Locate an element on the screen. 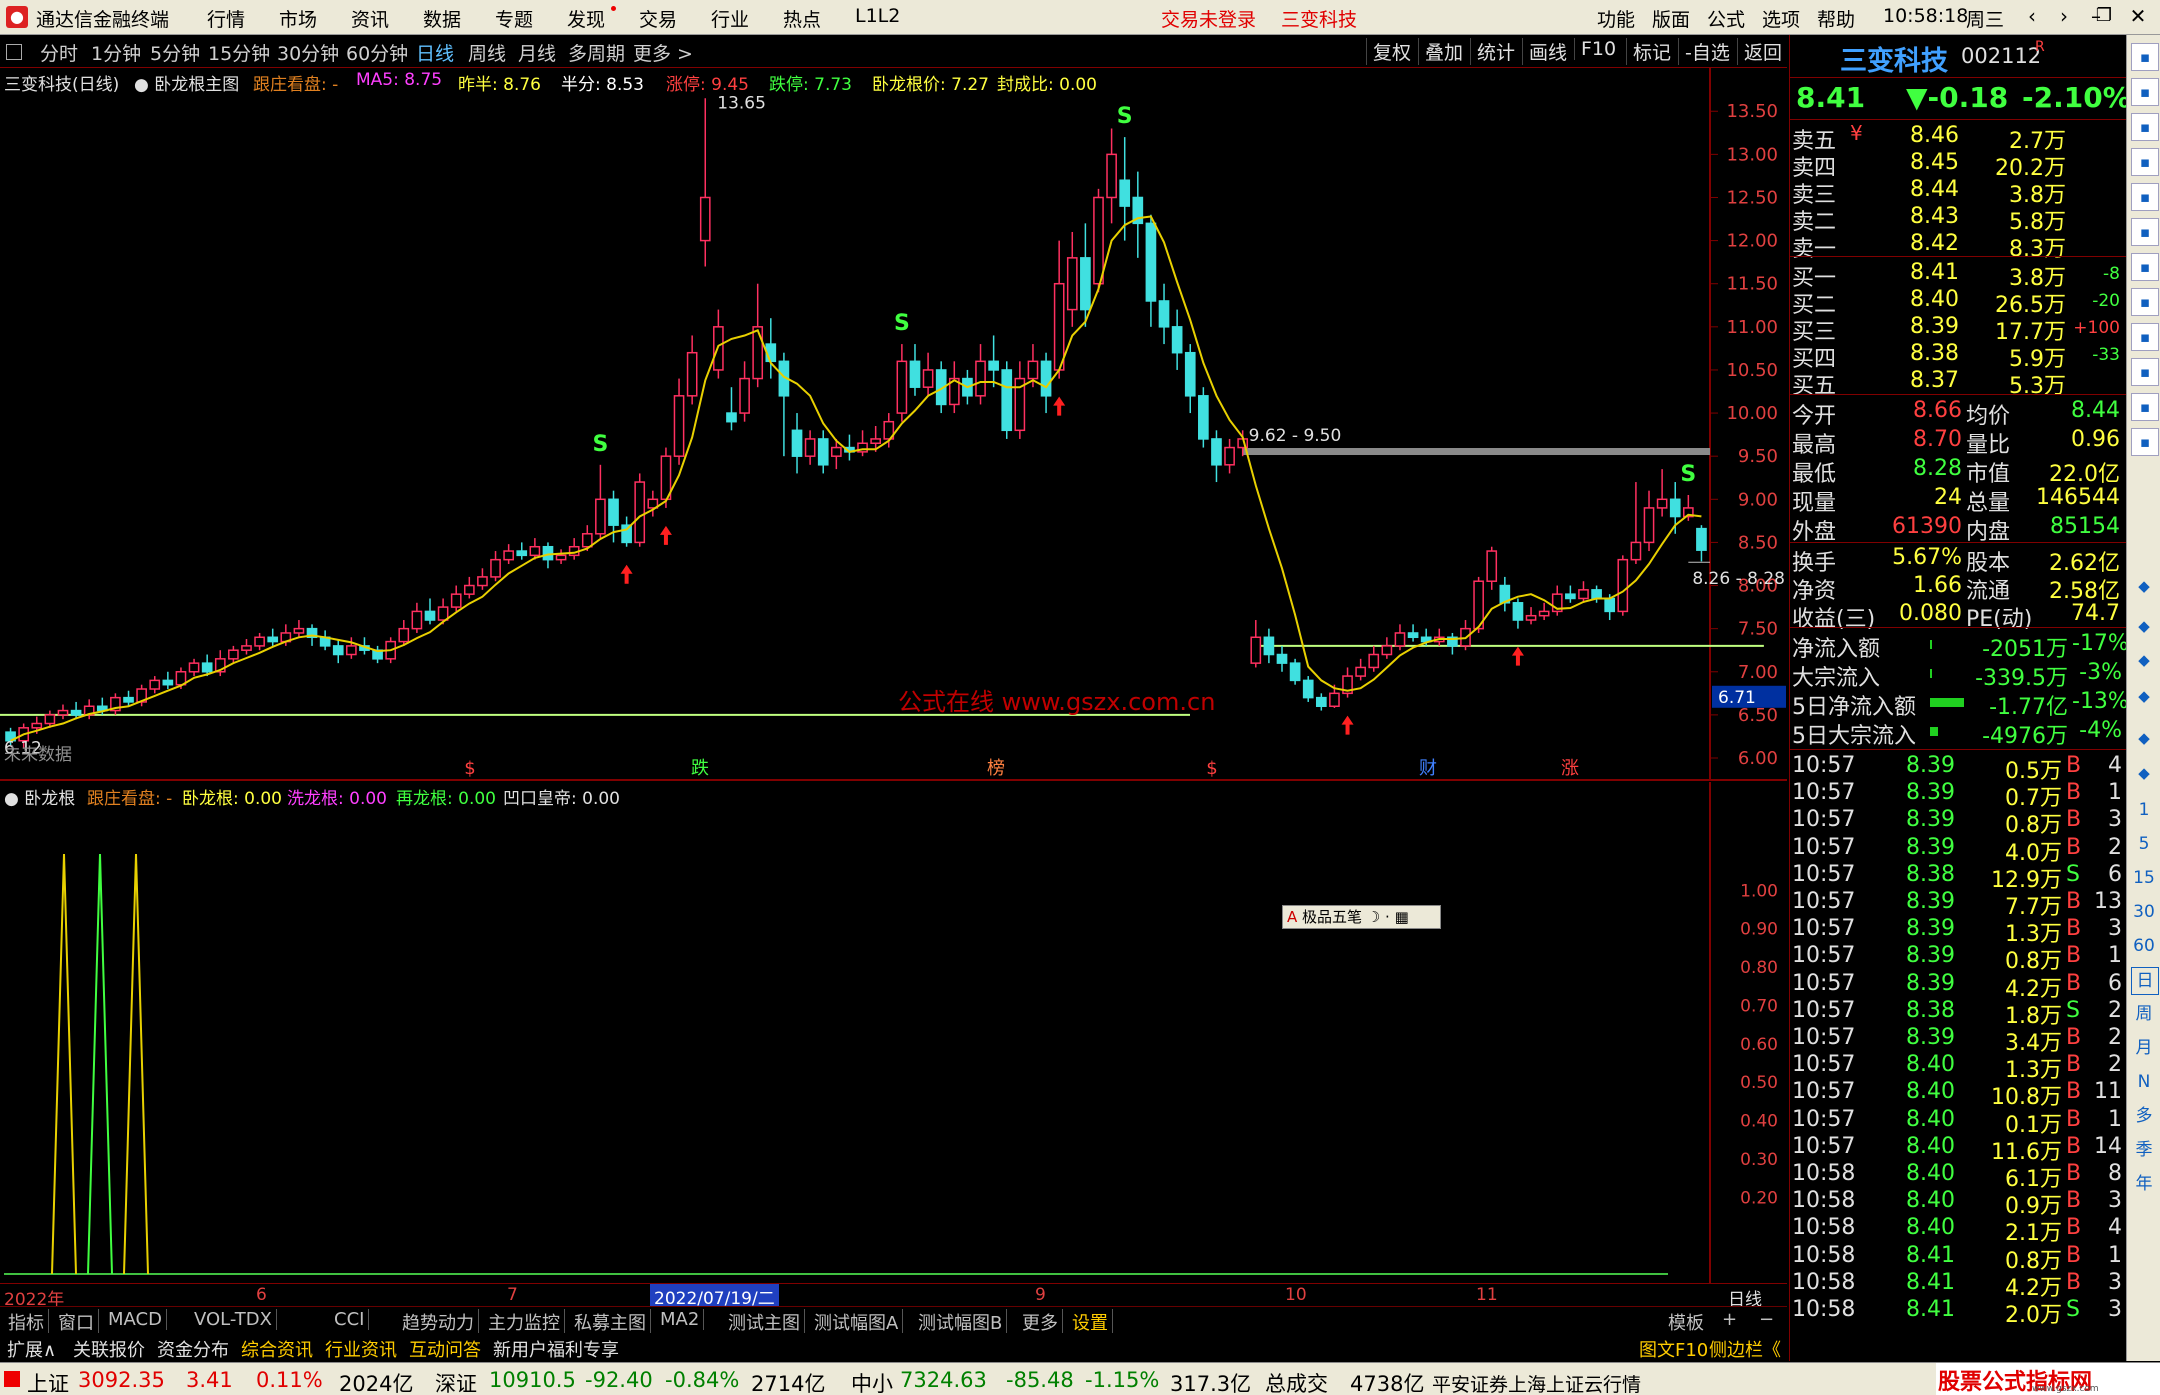 This screenshot has width=2160, height=1395. bid-row: 买一 8.41 3.8万 -8 is located at coordinates (1958, 275).